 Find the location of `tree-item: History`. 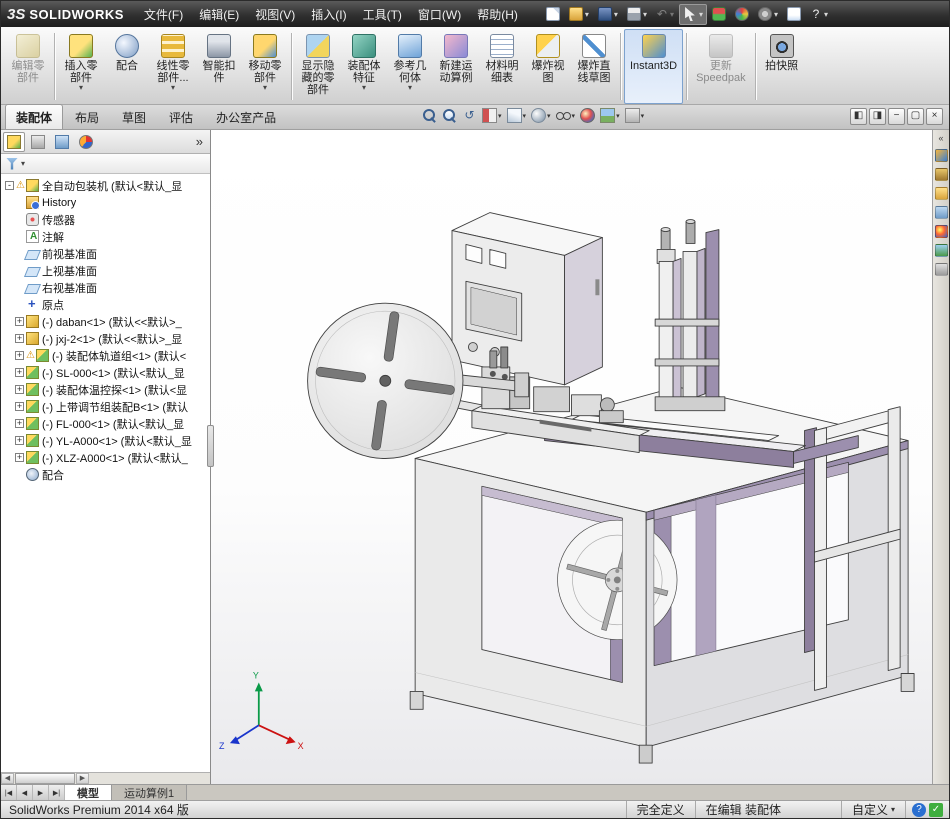

tree-item: History is located at coordinates (106, 202).